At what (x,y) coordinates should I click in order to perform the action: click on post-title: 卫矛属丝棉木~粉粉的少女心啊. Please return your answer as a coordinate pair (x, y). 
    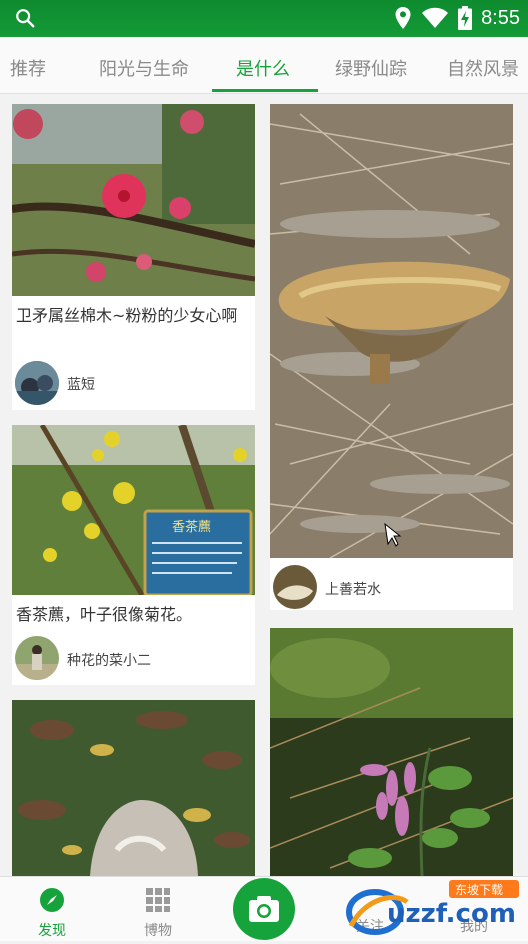
    Looking at the image, I should click on (132, 316).